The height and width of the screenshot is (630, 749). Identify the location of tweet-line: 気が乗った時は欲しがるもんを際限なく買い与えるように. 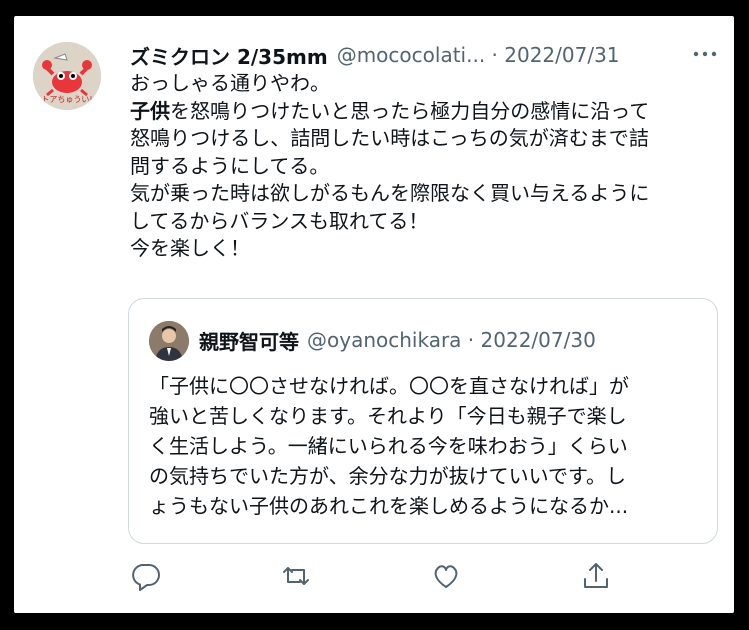
(390, 193).